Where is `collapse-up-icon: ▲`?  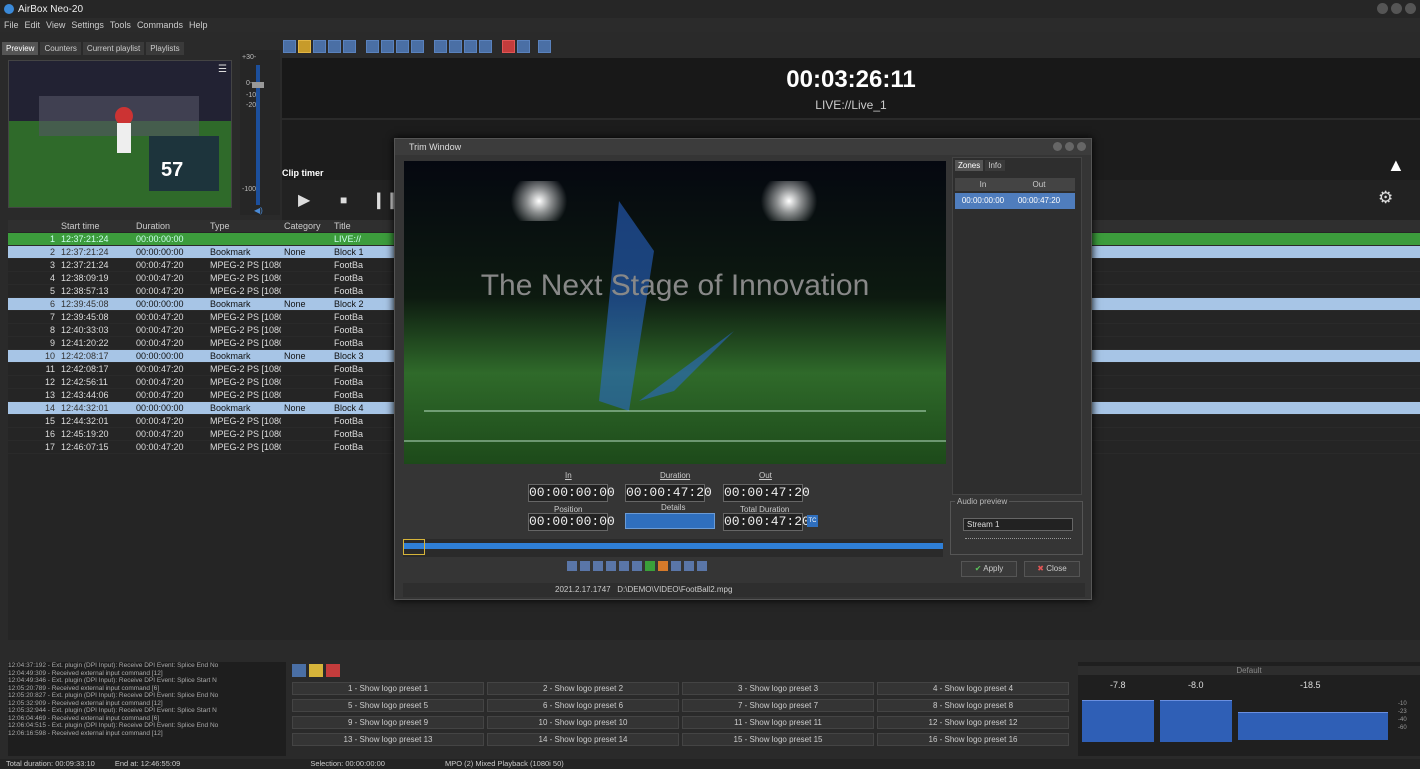
collapse-up-icon: ▲ is located at coordinates (1396, 165).